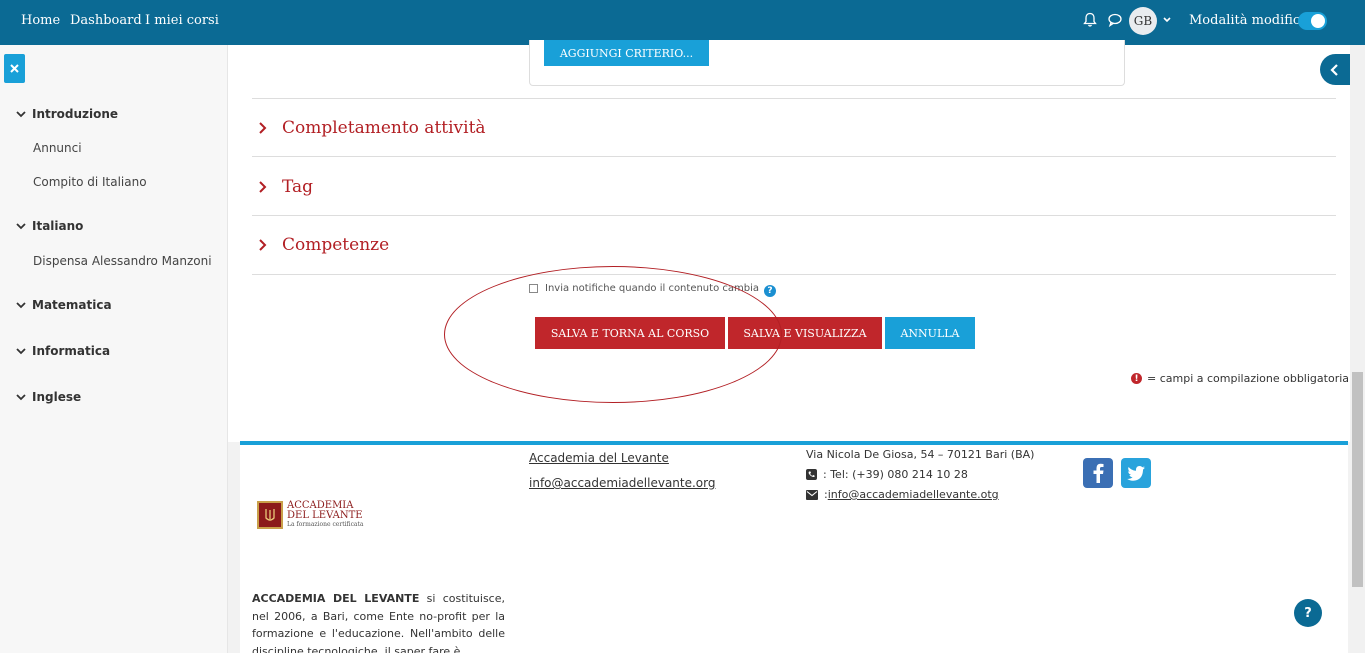 The width and height of the screenshot is (1365, 653). I want to click on sidebar-item-annunci: Annunci, so click(57, 148).